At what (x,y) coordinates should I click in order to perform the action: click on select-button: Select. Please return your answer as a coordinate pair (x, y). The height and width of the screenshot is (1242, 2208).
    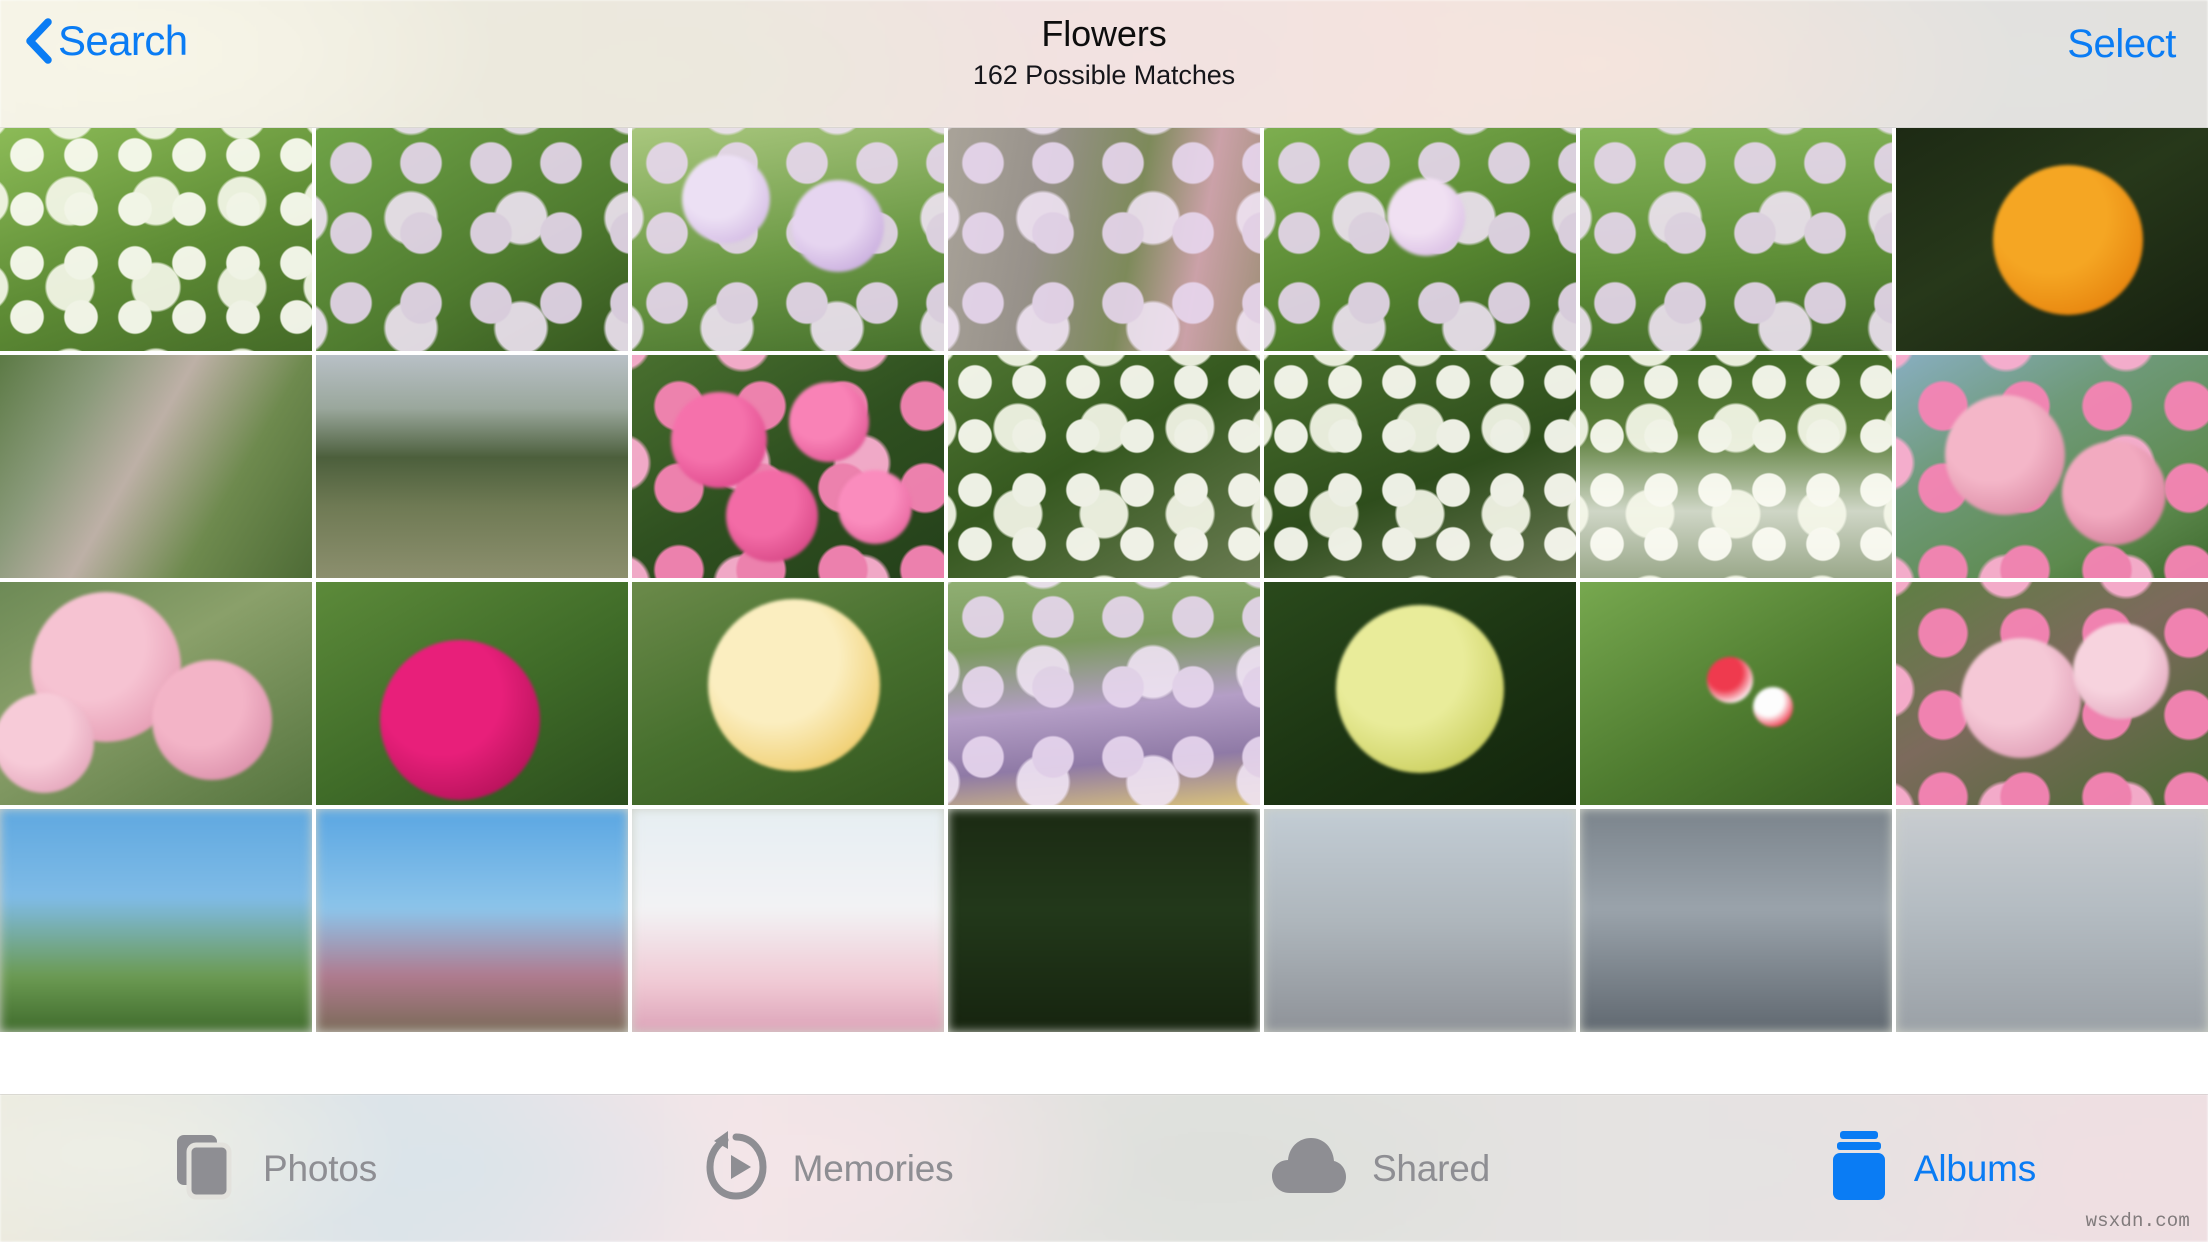
    Looking at the image, I should click on (2121, 44).